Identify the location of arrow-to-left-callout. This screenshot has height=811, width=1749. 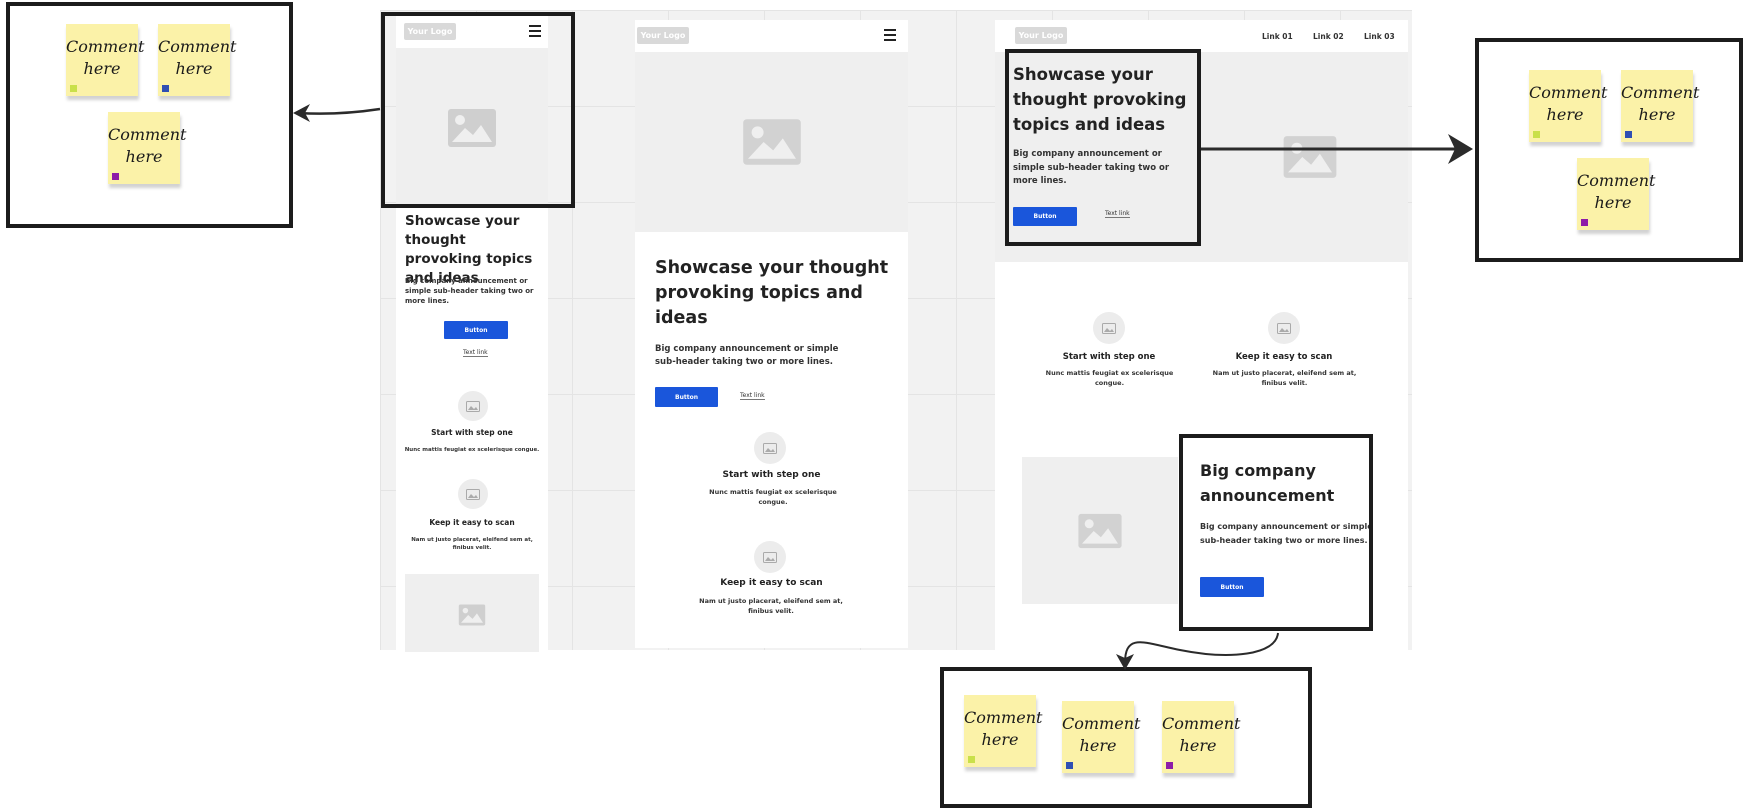
(339, 111).